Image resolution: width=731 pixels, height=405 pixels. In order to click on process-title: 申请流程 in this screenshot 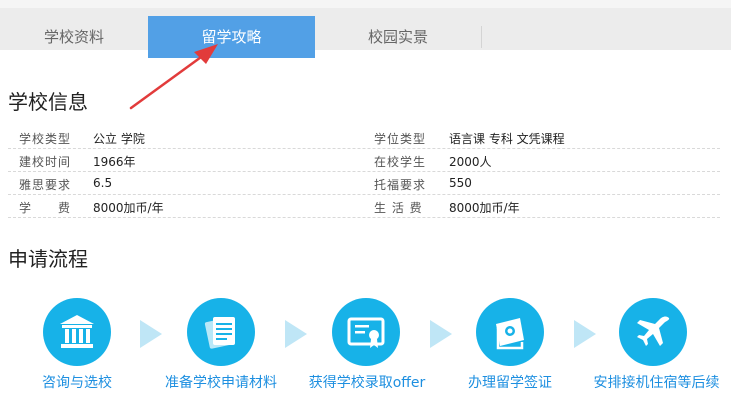, I will do `click(48, 259)`.